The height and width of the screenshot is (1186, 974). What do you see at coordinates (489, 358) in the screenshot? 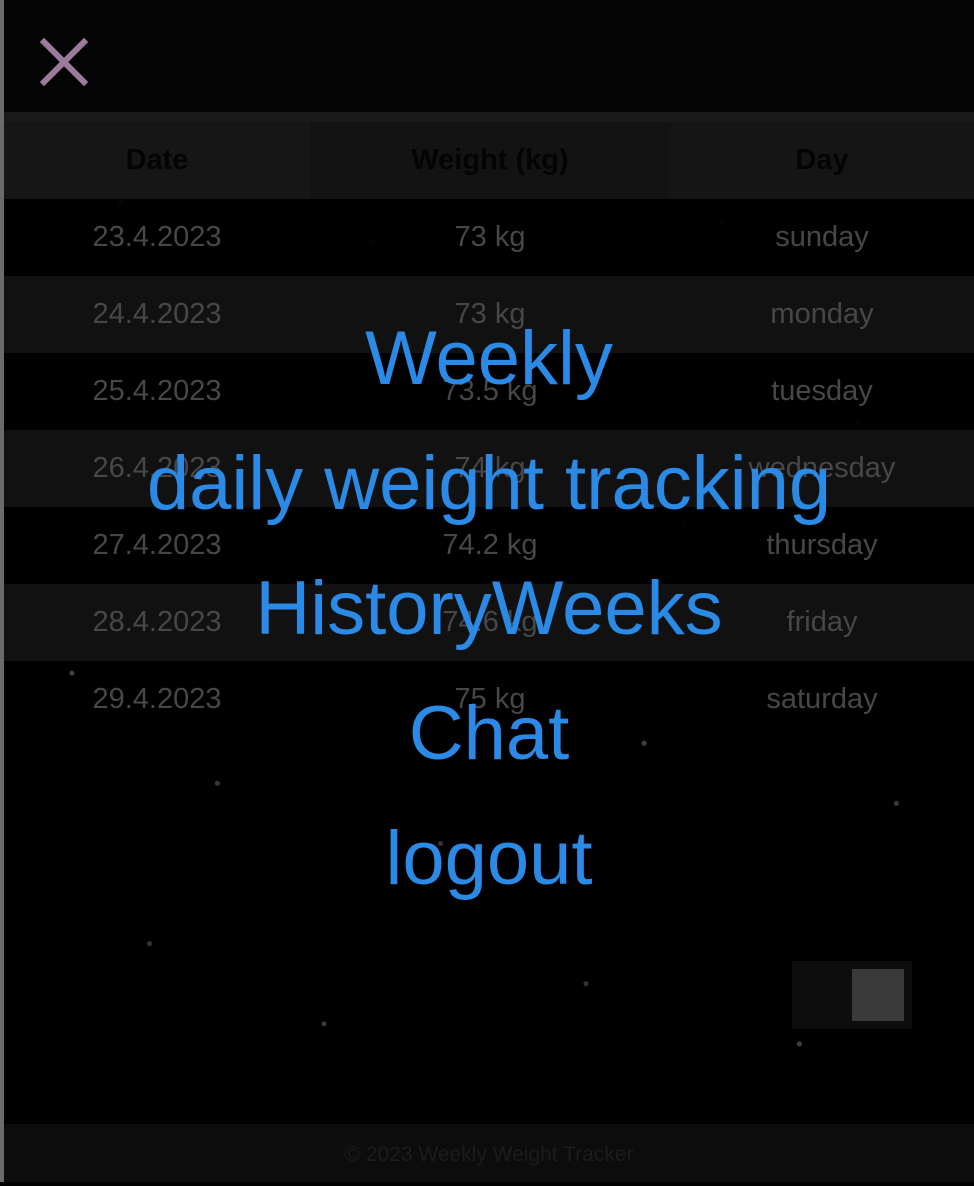
I see `nav-link-weekly: Weekly` at bounding box center [489, 358].